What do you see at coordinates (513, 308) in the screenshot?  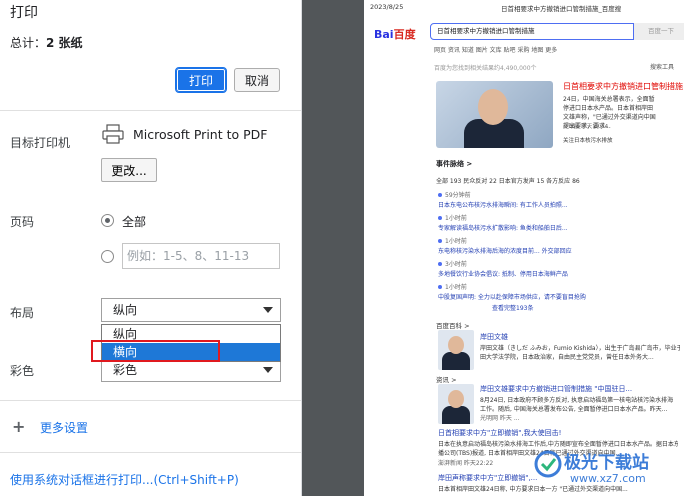 I see `events-more-link: 查看完整193条` at bounding box center [513, 308].